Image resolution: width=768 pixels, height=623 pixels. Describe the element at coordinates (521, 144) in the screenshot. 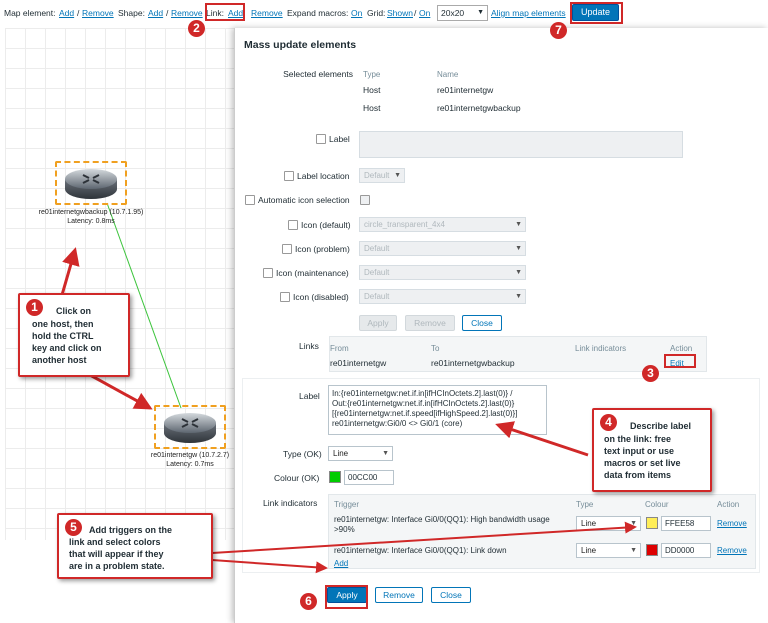

I see `label-textarea` at that location.